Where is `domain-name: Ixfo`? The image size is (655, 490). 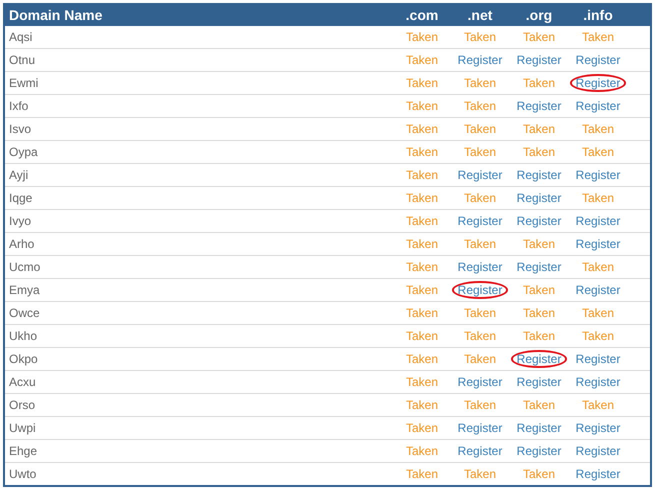 domain-name: Ixfo is located at coordinates (19, 106).